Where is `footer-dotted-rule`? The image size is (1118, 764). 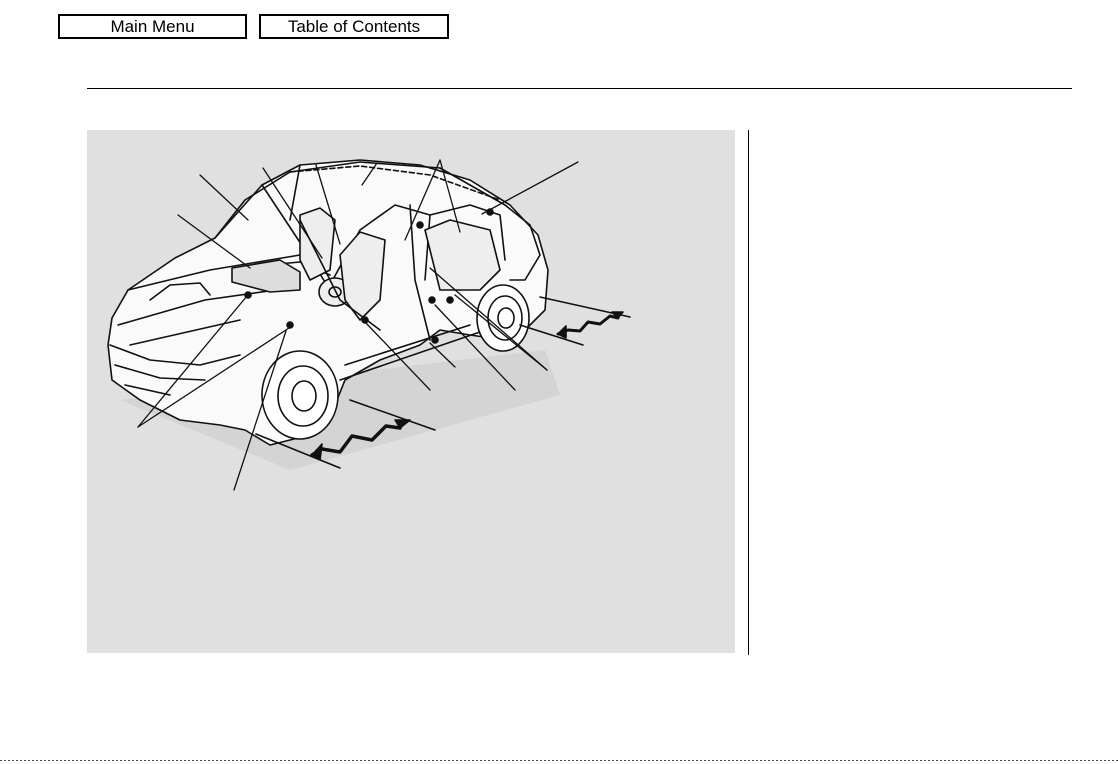
footer-dotted-rule is located at coordinates (559, 760).